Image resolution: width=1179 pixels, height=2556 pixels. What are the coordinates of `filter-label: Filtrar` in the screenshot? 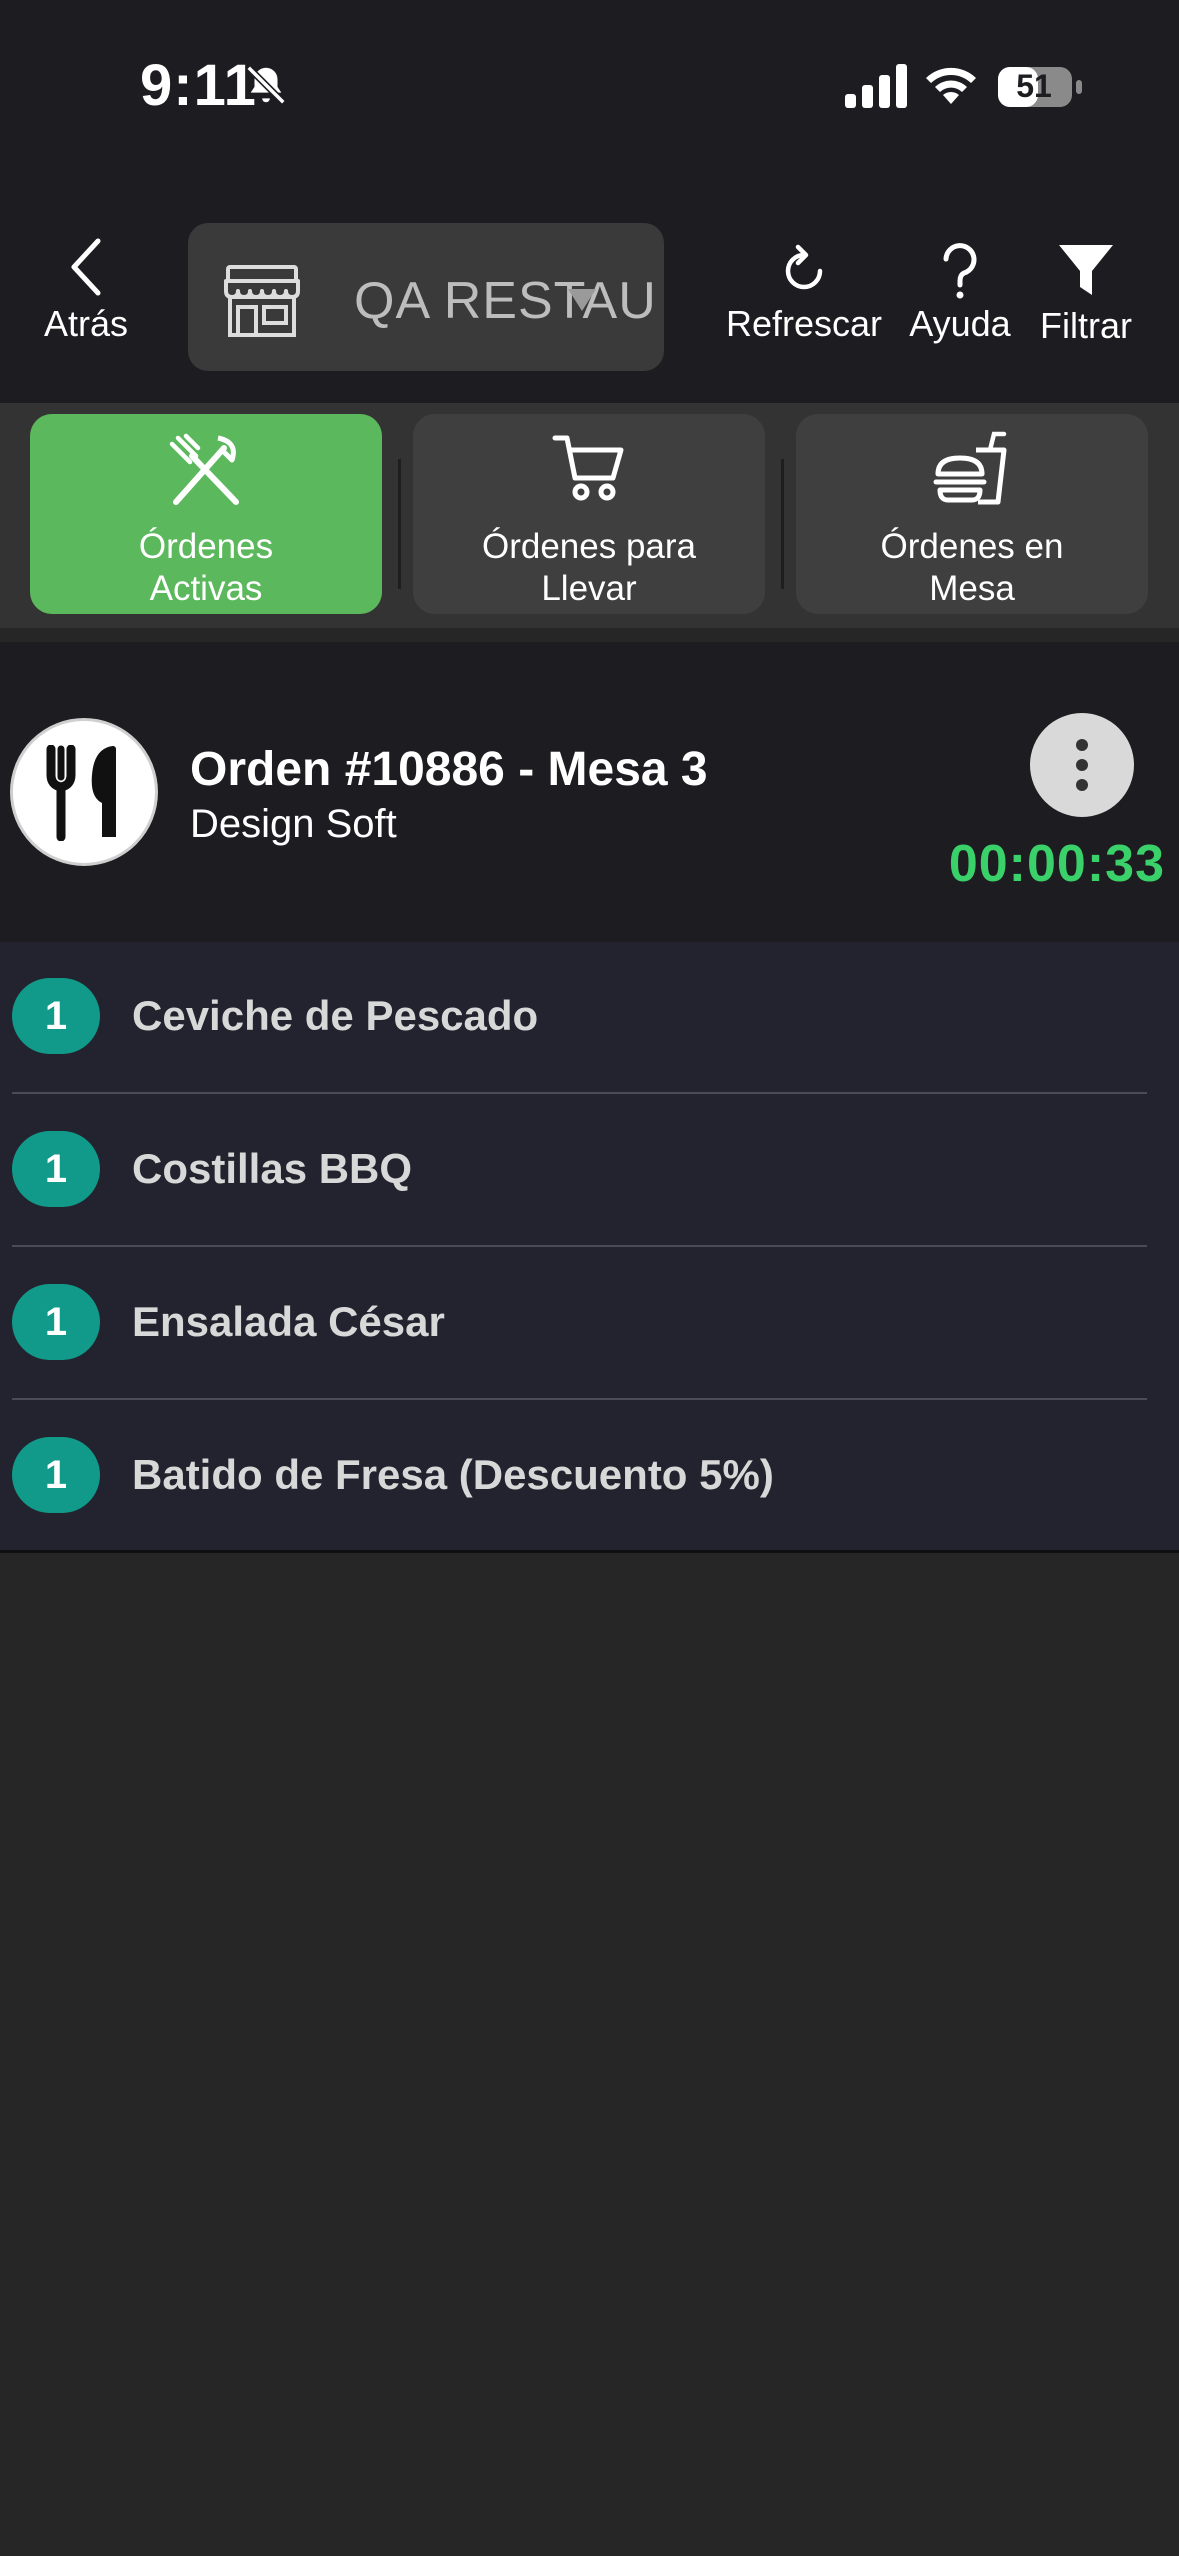 It's located at (1086, 325).